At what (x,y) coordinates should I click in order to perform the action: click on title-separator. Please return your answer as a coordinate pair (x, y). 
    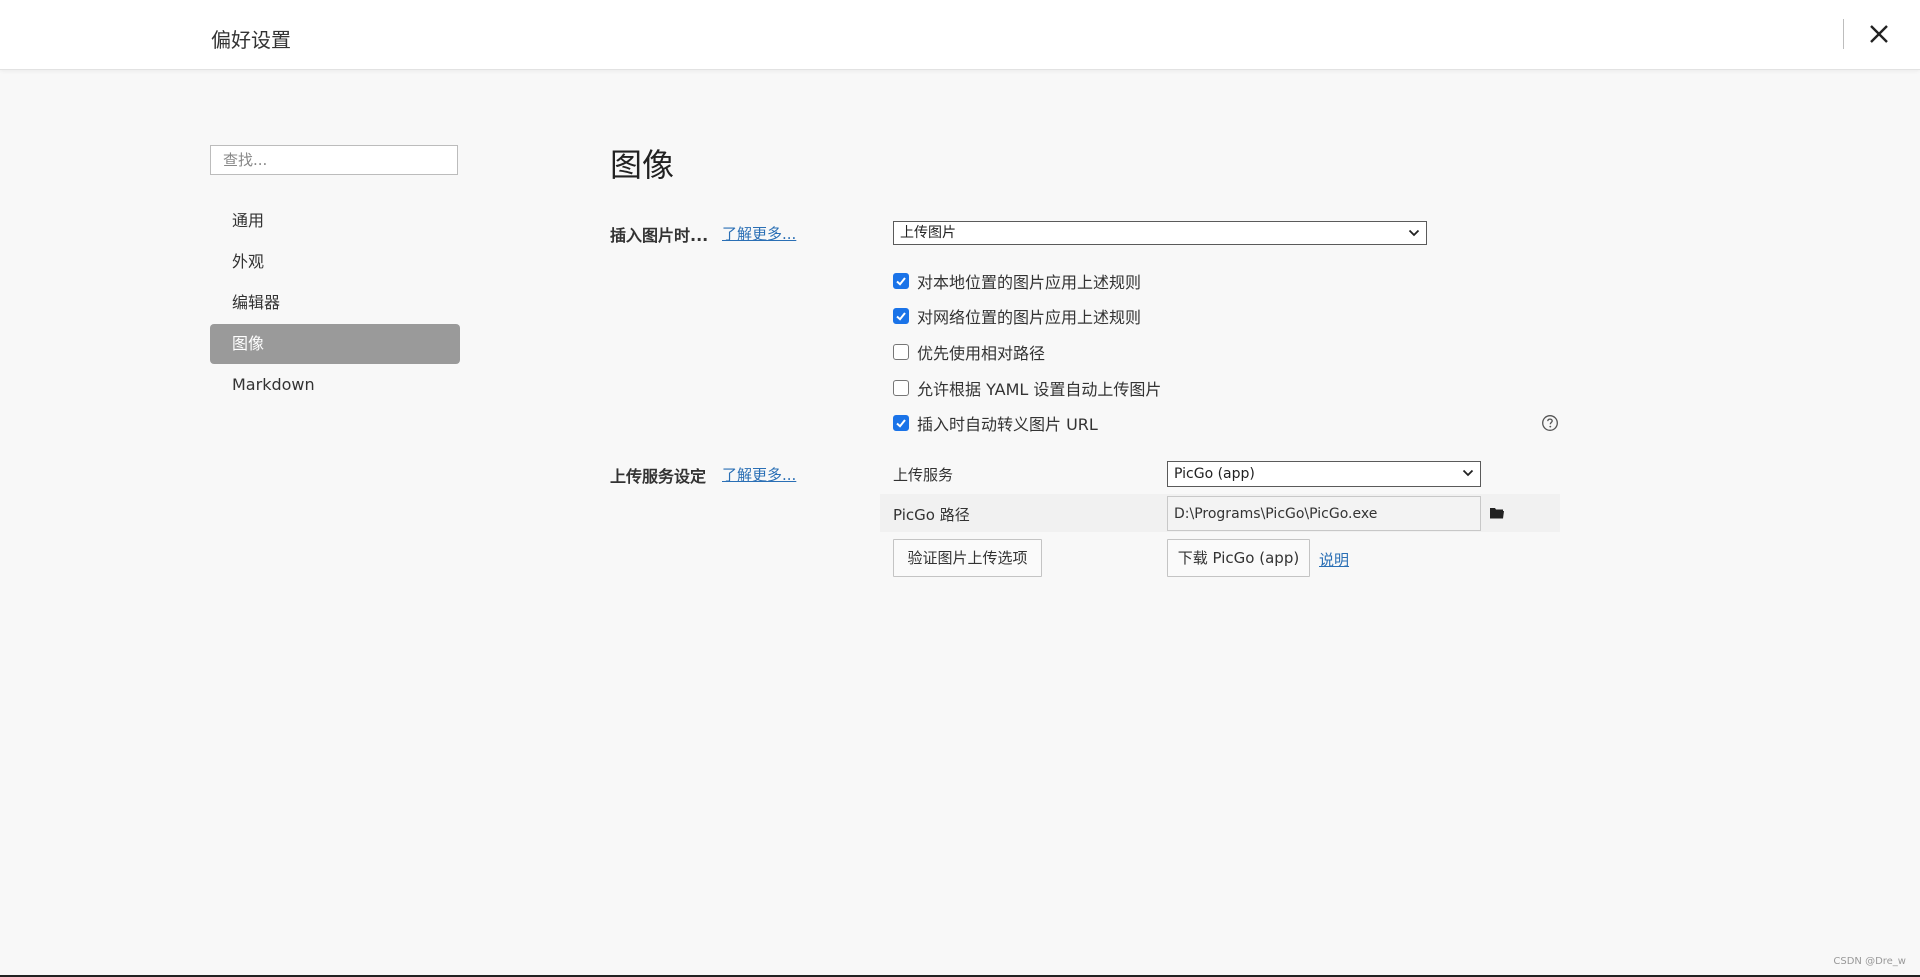
    Looking at the image, I should click on (1843, 34).